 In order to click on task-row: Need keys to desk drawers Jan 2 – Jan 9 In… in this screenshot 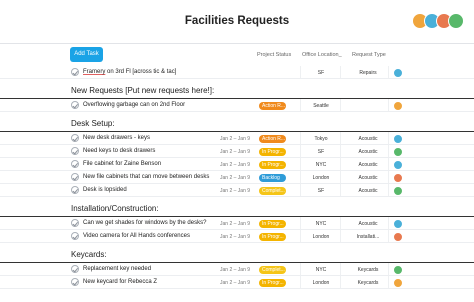, I will do `click(237, 151)`.